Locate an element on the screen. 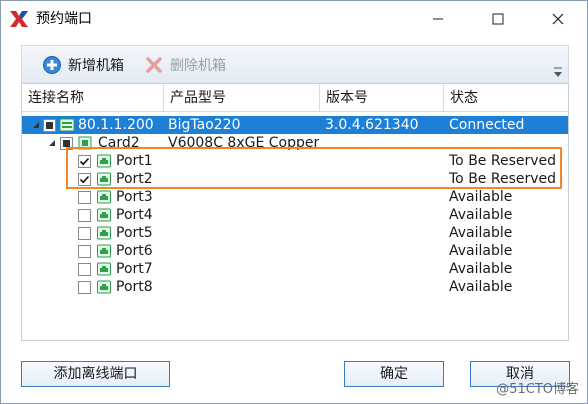 This screenshot has height=404, width=588. chassis-icon is located at coordinates (67, 125).